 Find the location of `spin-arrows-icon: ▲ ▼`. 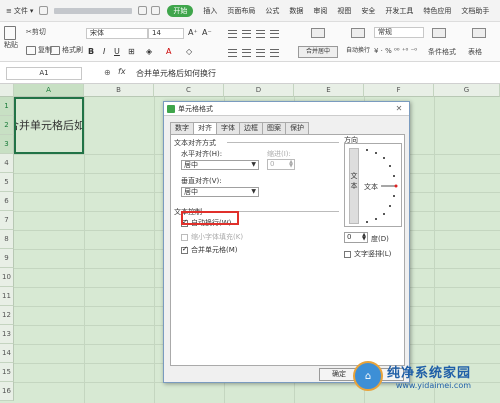

spin-arrows-icon: ▲ ▼ is located at coordinates (364, 237).